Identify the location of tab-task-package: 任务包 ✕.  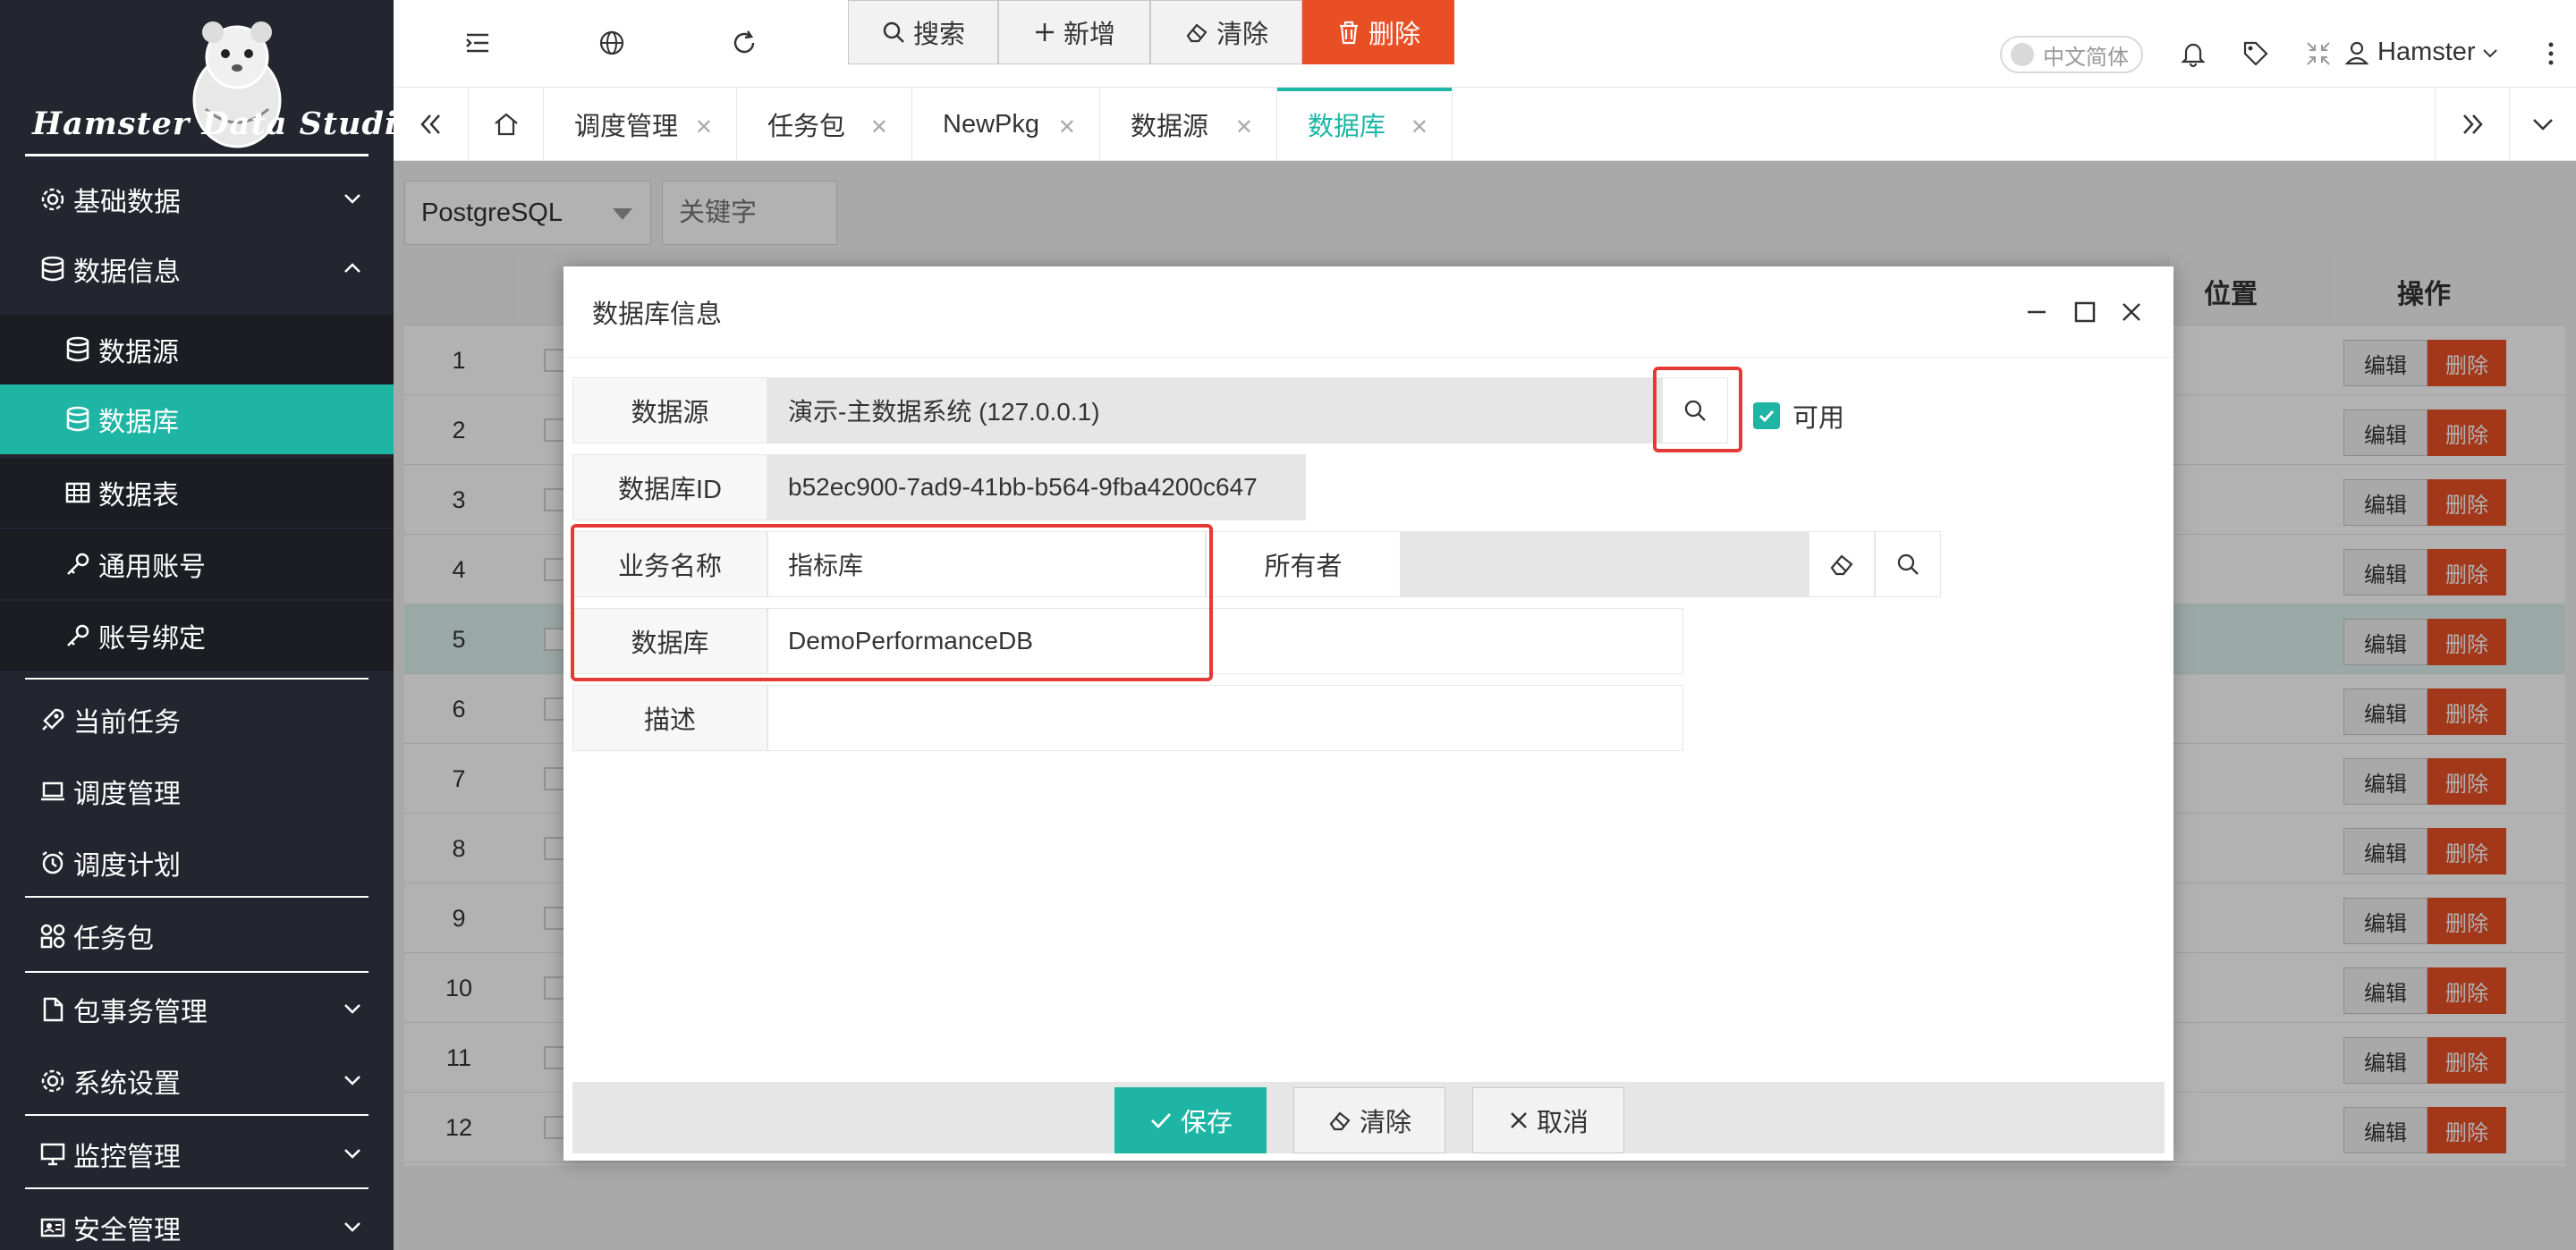
(824, 125).